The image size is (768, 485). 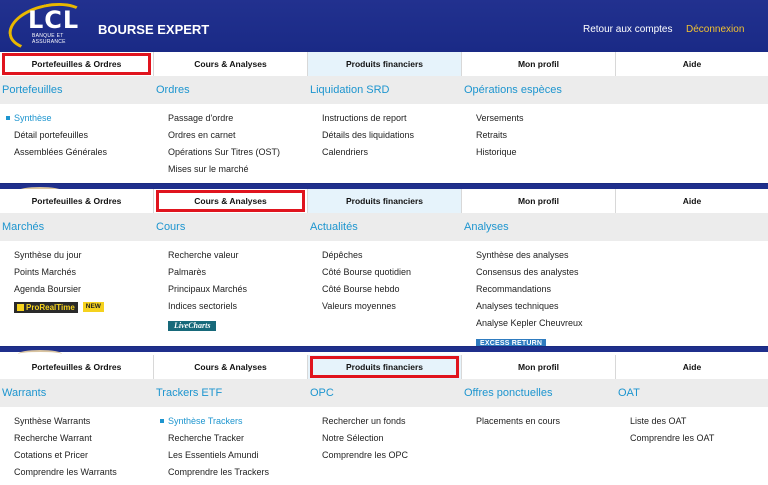 What do you see at coordinates (385, 90) in the screenshot?
I see `column-heading: Liquidation SRD` at bounding box center [385, 90].